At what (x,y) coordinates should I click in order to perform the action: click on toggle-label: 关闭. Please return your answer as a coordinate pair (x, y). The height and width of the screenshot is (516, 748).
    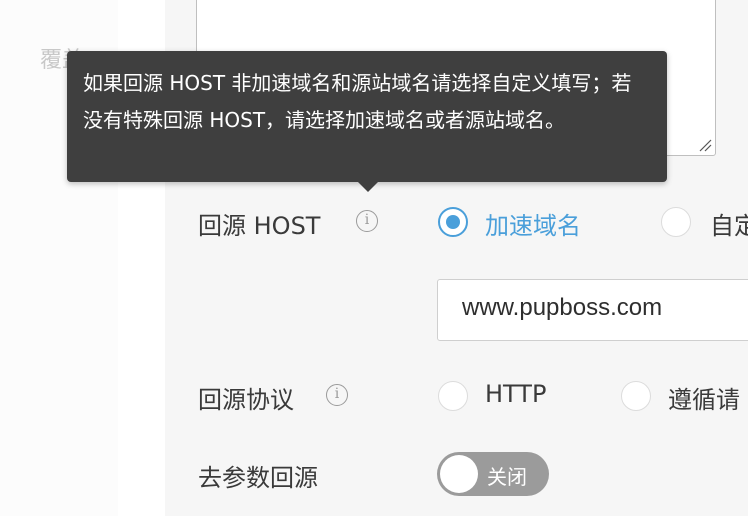
    Looking at the image, I should click on (507, 477).